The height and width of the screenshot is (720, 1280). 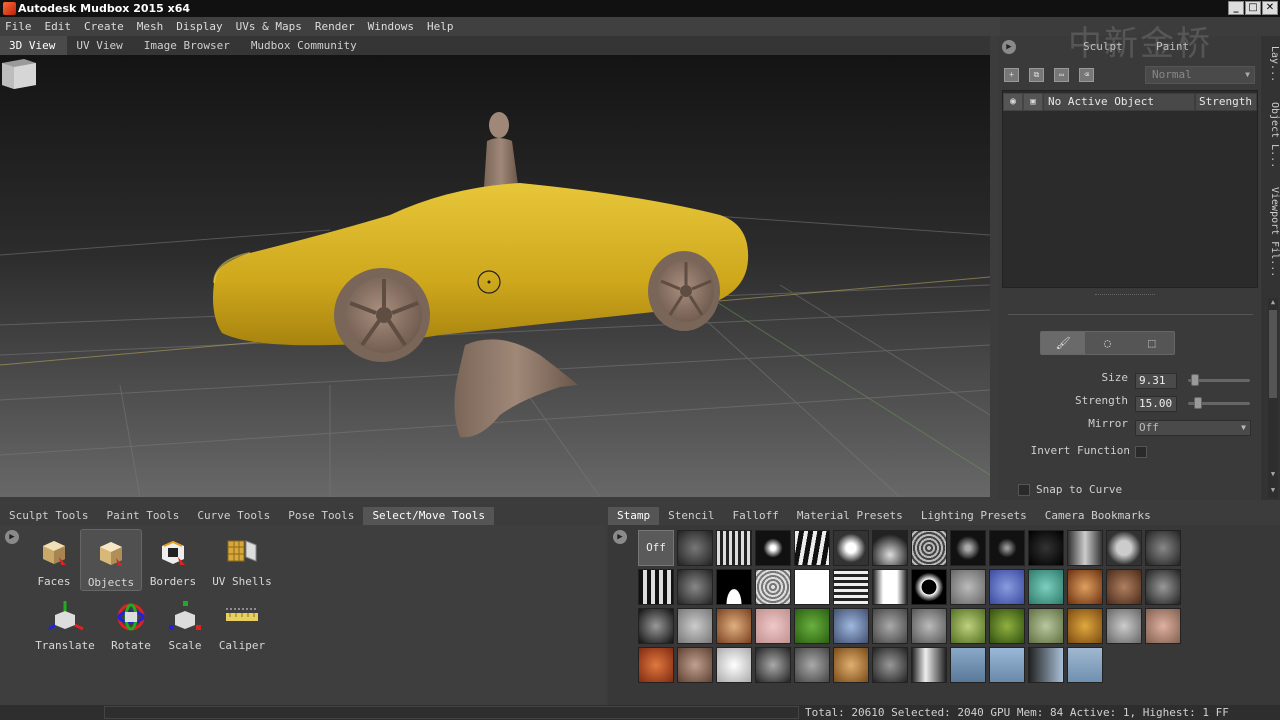 What do you see at coordinates (100, 45) in the screenshot?
I see `tab-uv-view: UV View` at bounding box center [100, 45].